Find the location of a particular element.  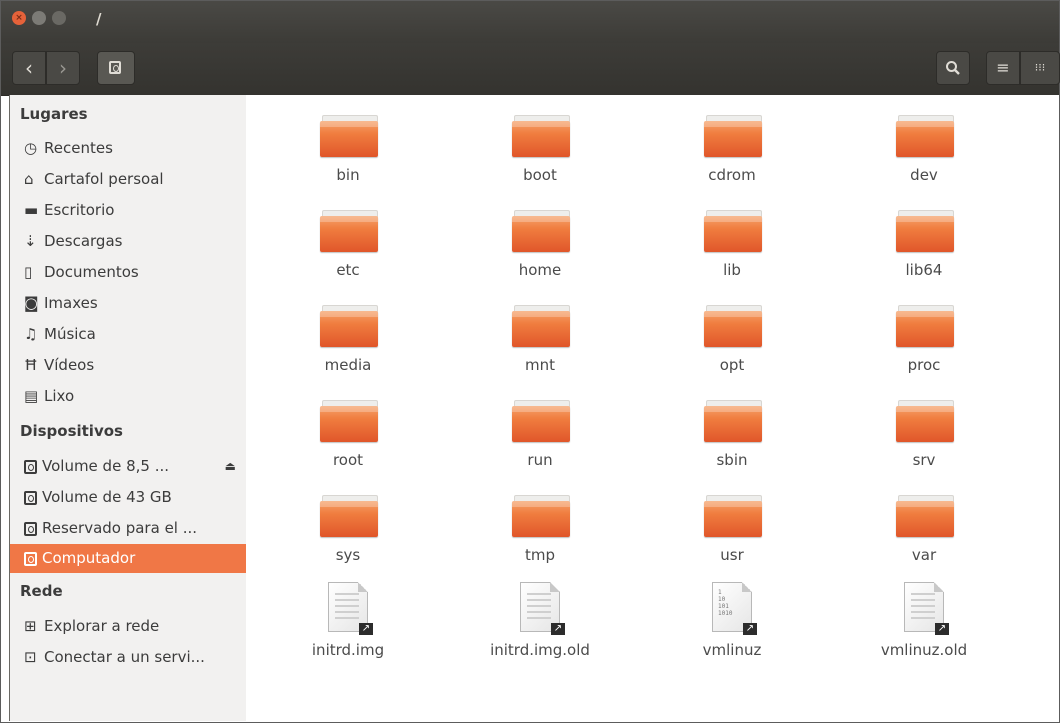

maximize-window-button is located at coordinates (59, 18).